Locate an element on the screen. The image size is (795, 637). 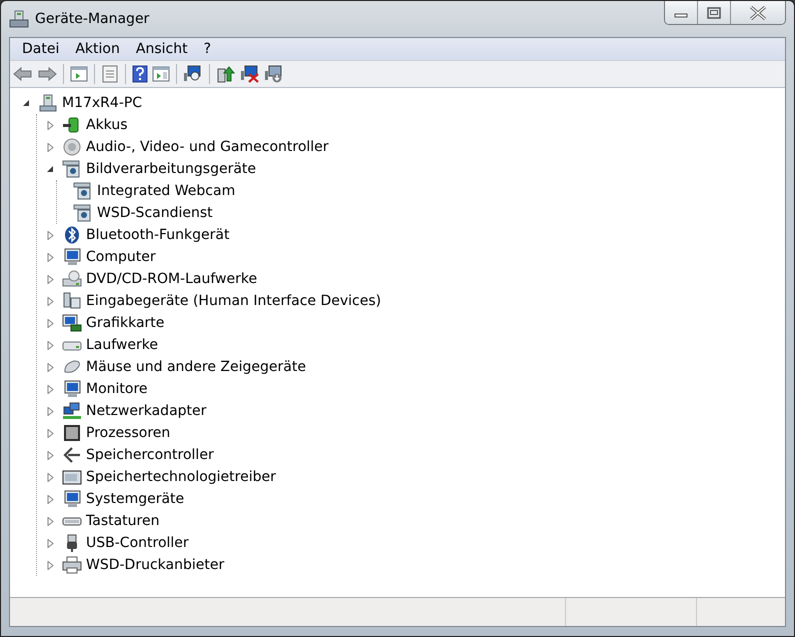
tree-item: Monitore is located at coordinates (116, 389).